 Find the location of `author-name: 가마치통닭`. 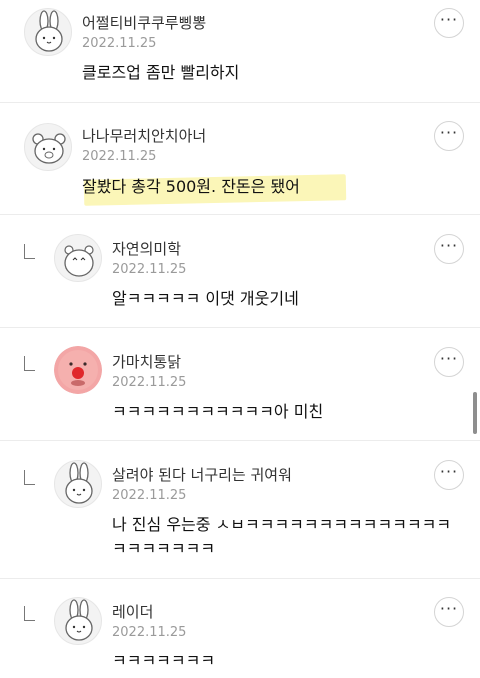

author-name: 가마치통닭 is located at coordinates (146, 361).